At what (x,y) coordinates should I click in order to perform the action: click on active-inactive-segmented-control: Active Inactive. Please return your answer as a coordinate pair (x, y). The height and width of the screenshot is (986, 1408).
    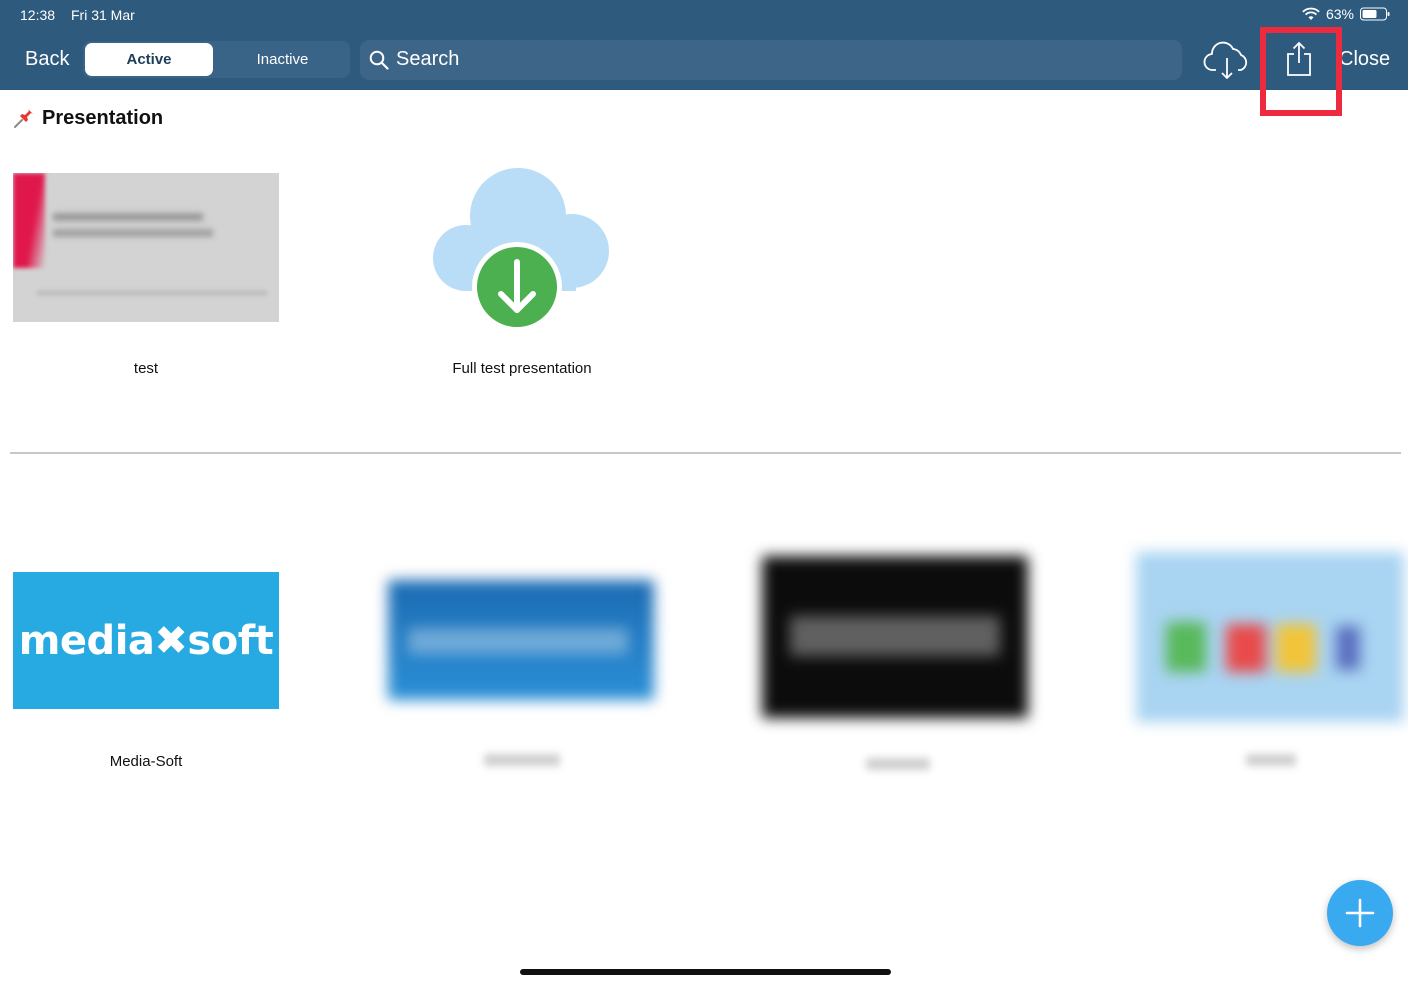
    Looking at the image, I should click on (216, 59).